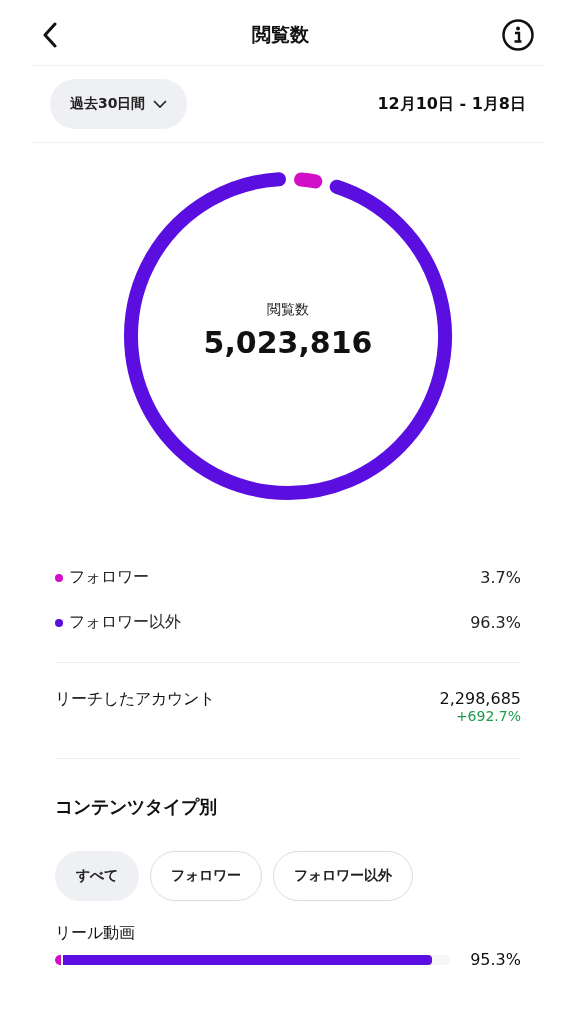 The image size is (576, 1024). I want to click on total-value: 5,023,816, so click(288, 342).